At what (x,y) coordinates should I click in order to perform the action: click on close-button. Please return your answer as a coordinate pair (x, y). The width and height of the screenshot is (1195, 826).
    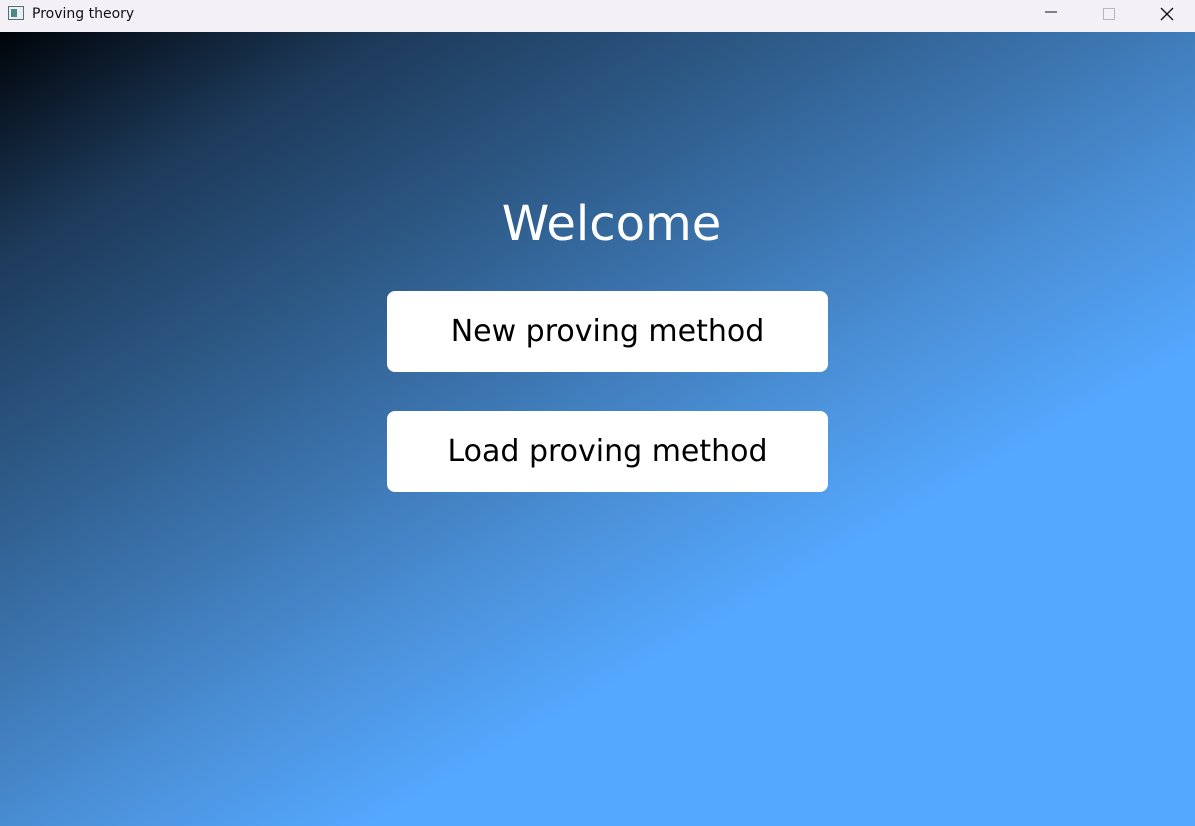
    Looking at the image, I should click on (1166, 14).